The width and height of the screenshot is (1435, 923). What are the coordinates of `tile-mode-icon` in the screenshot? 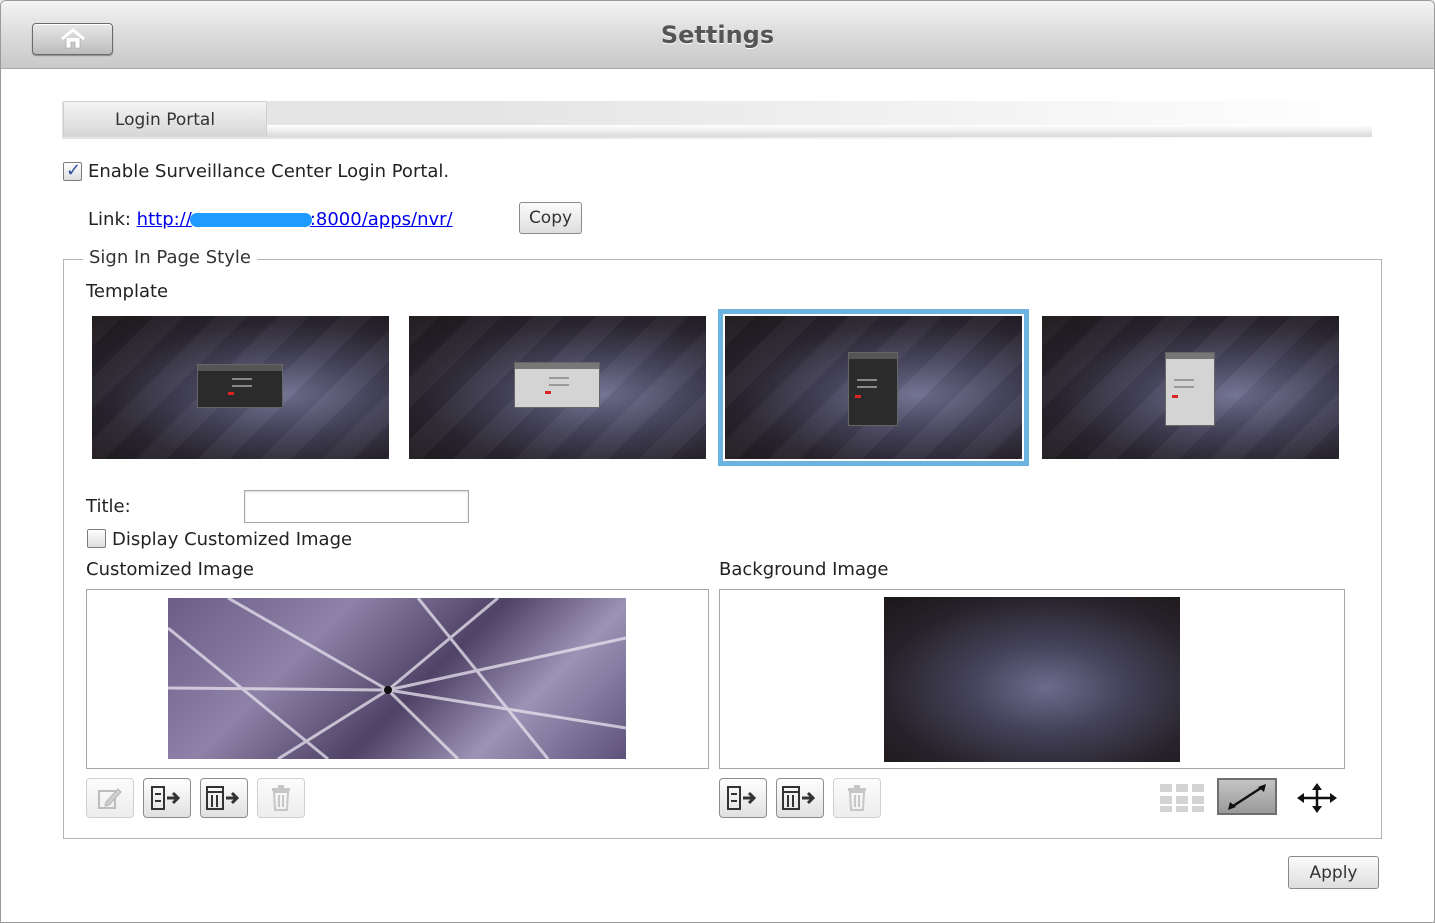 It's located at (1182, 797).